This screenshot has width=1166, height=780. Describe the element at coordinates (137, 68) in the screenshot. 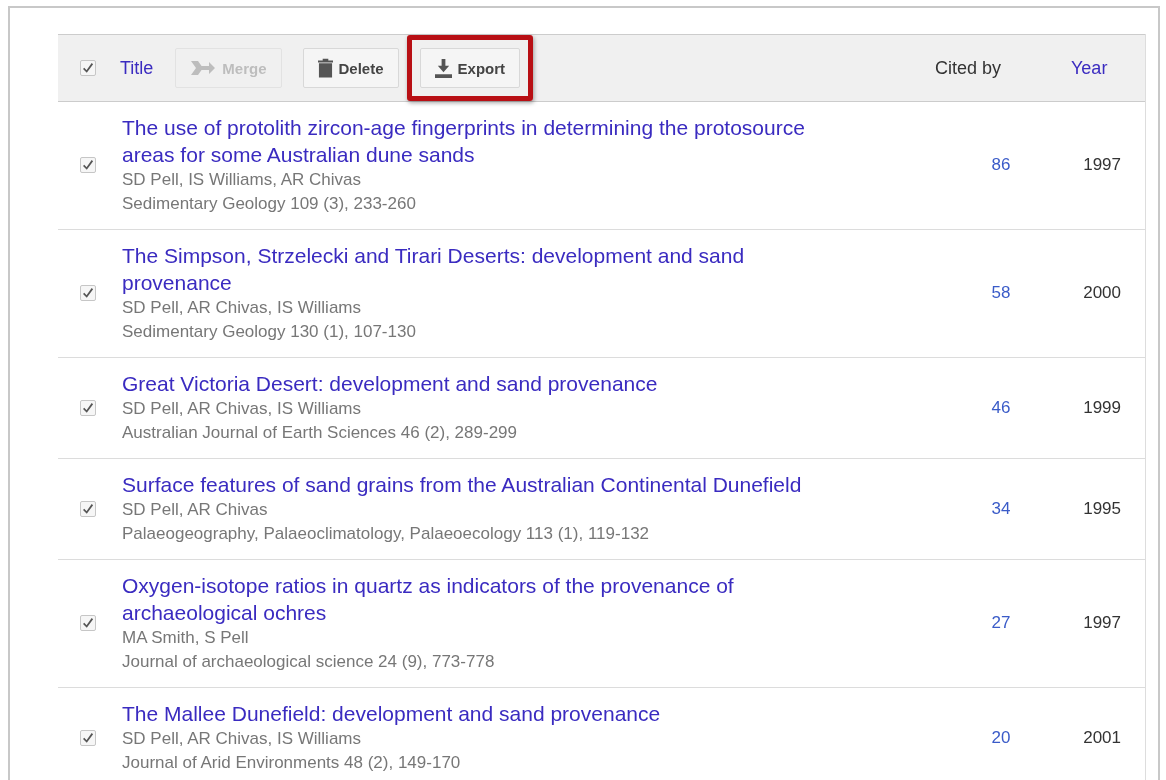

I see `title-column-link: Title` at that location.